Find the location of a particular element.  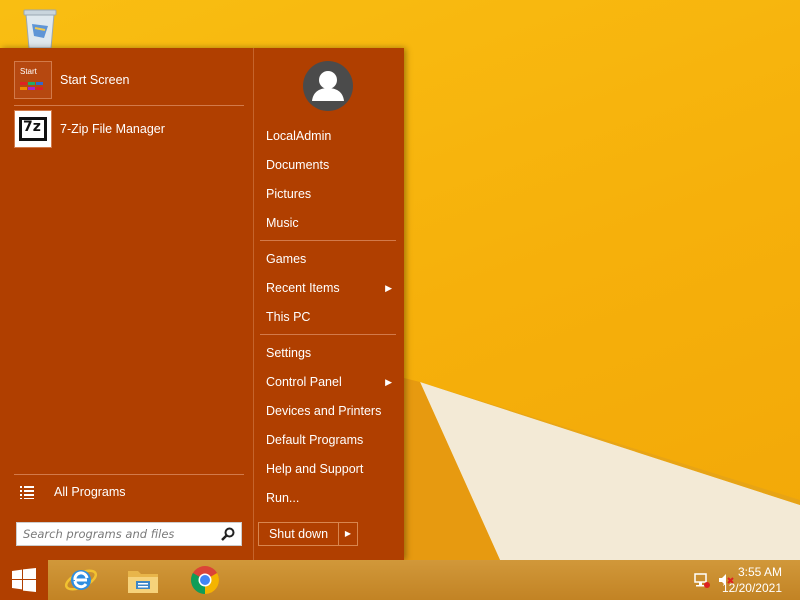

list-icon is located at coordinates (27, 492).